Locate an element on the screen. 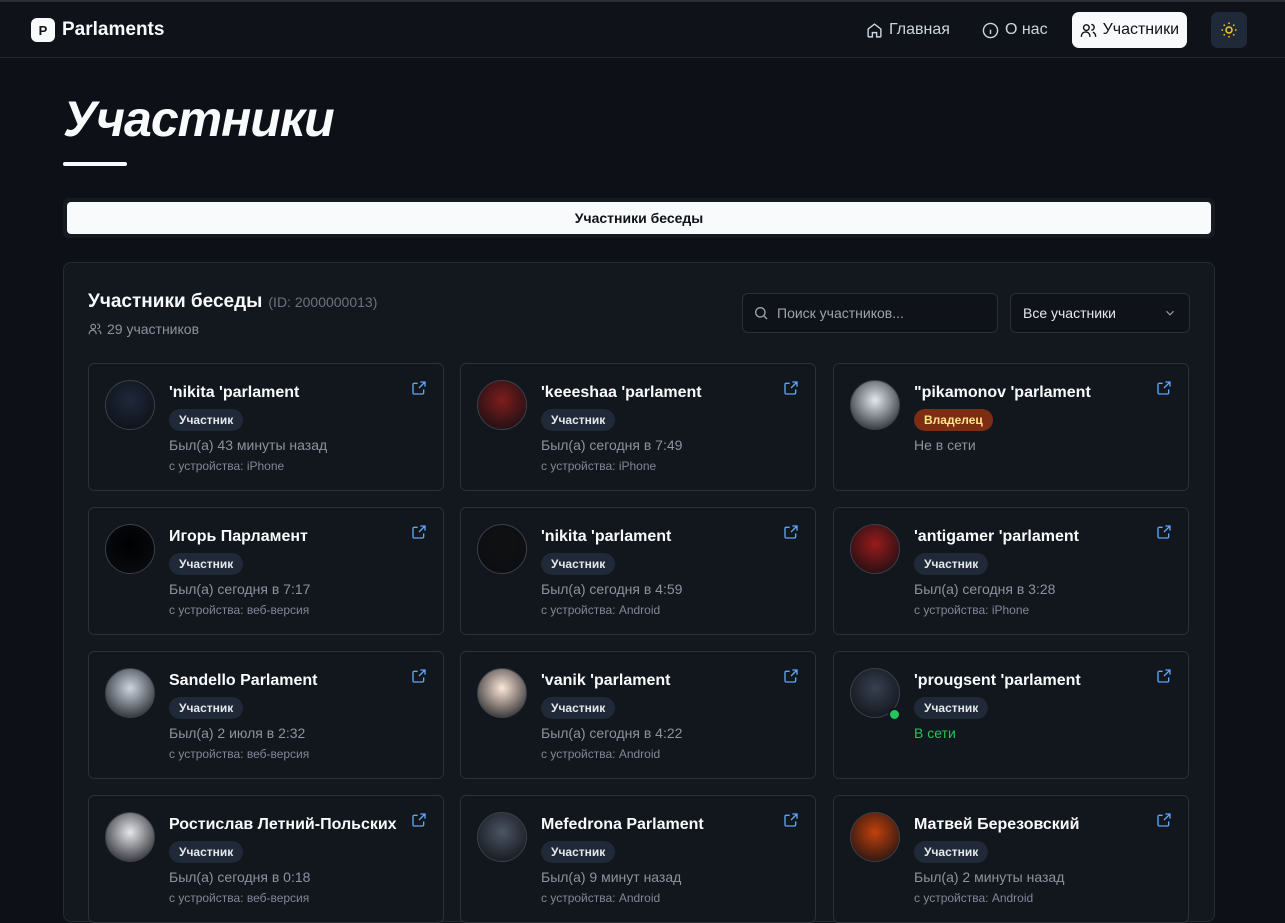  nav-item-members: Участники is located at coordinates (1129, 30).